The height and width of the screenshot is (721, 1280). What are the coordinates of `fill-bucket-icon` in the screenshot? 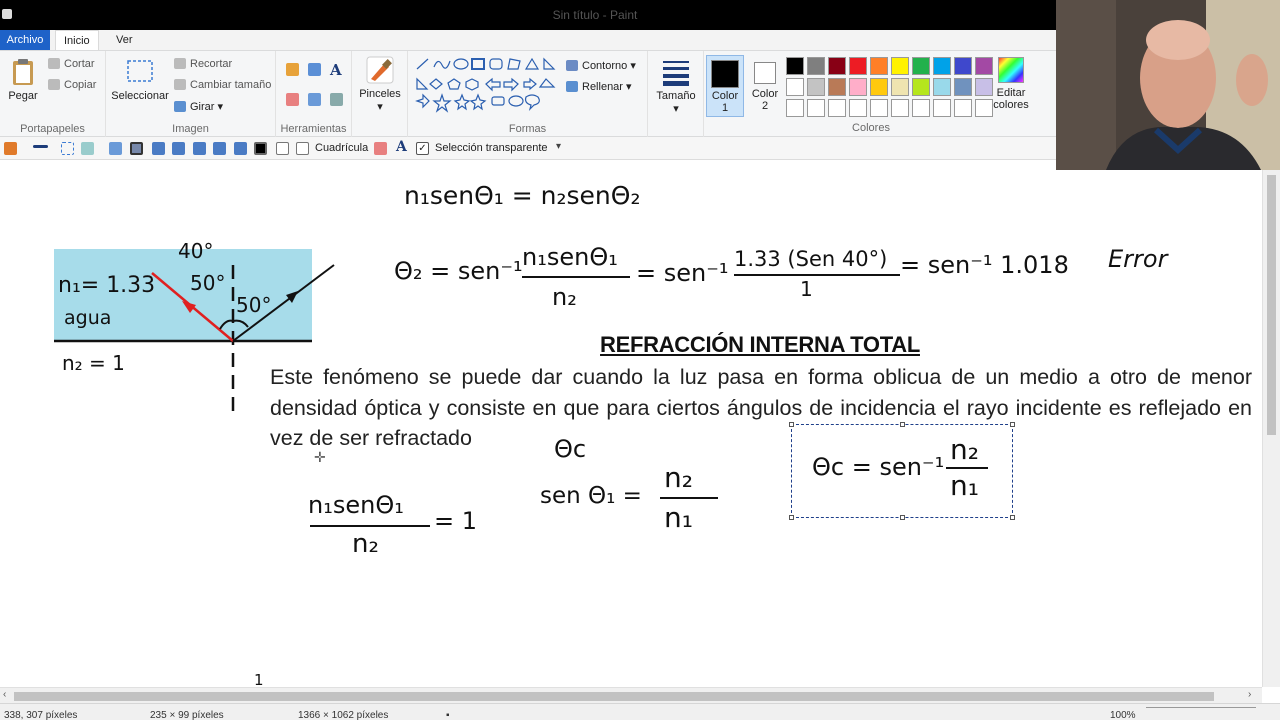 It's located at (314, 69).